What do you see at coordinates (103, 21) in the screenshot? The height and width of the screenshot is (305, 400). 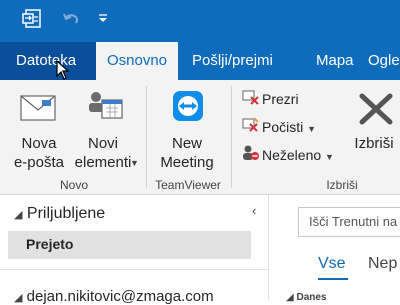 I see `customize-quick-access-icon` at bounding box center [103, 21].